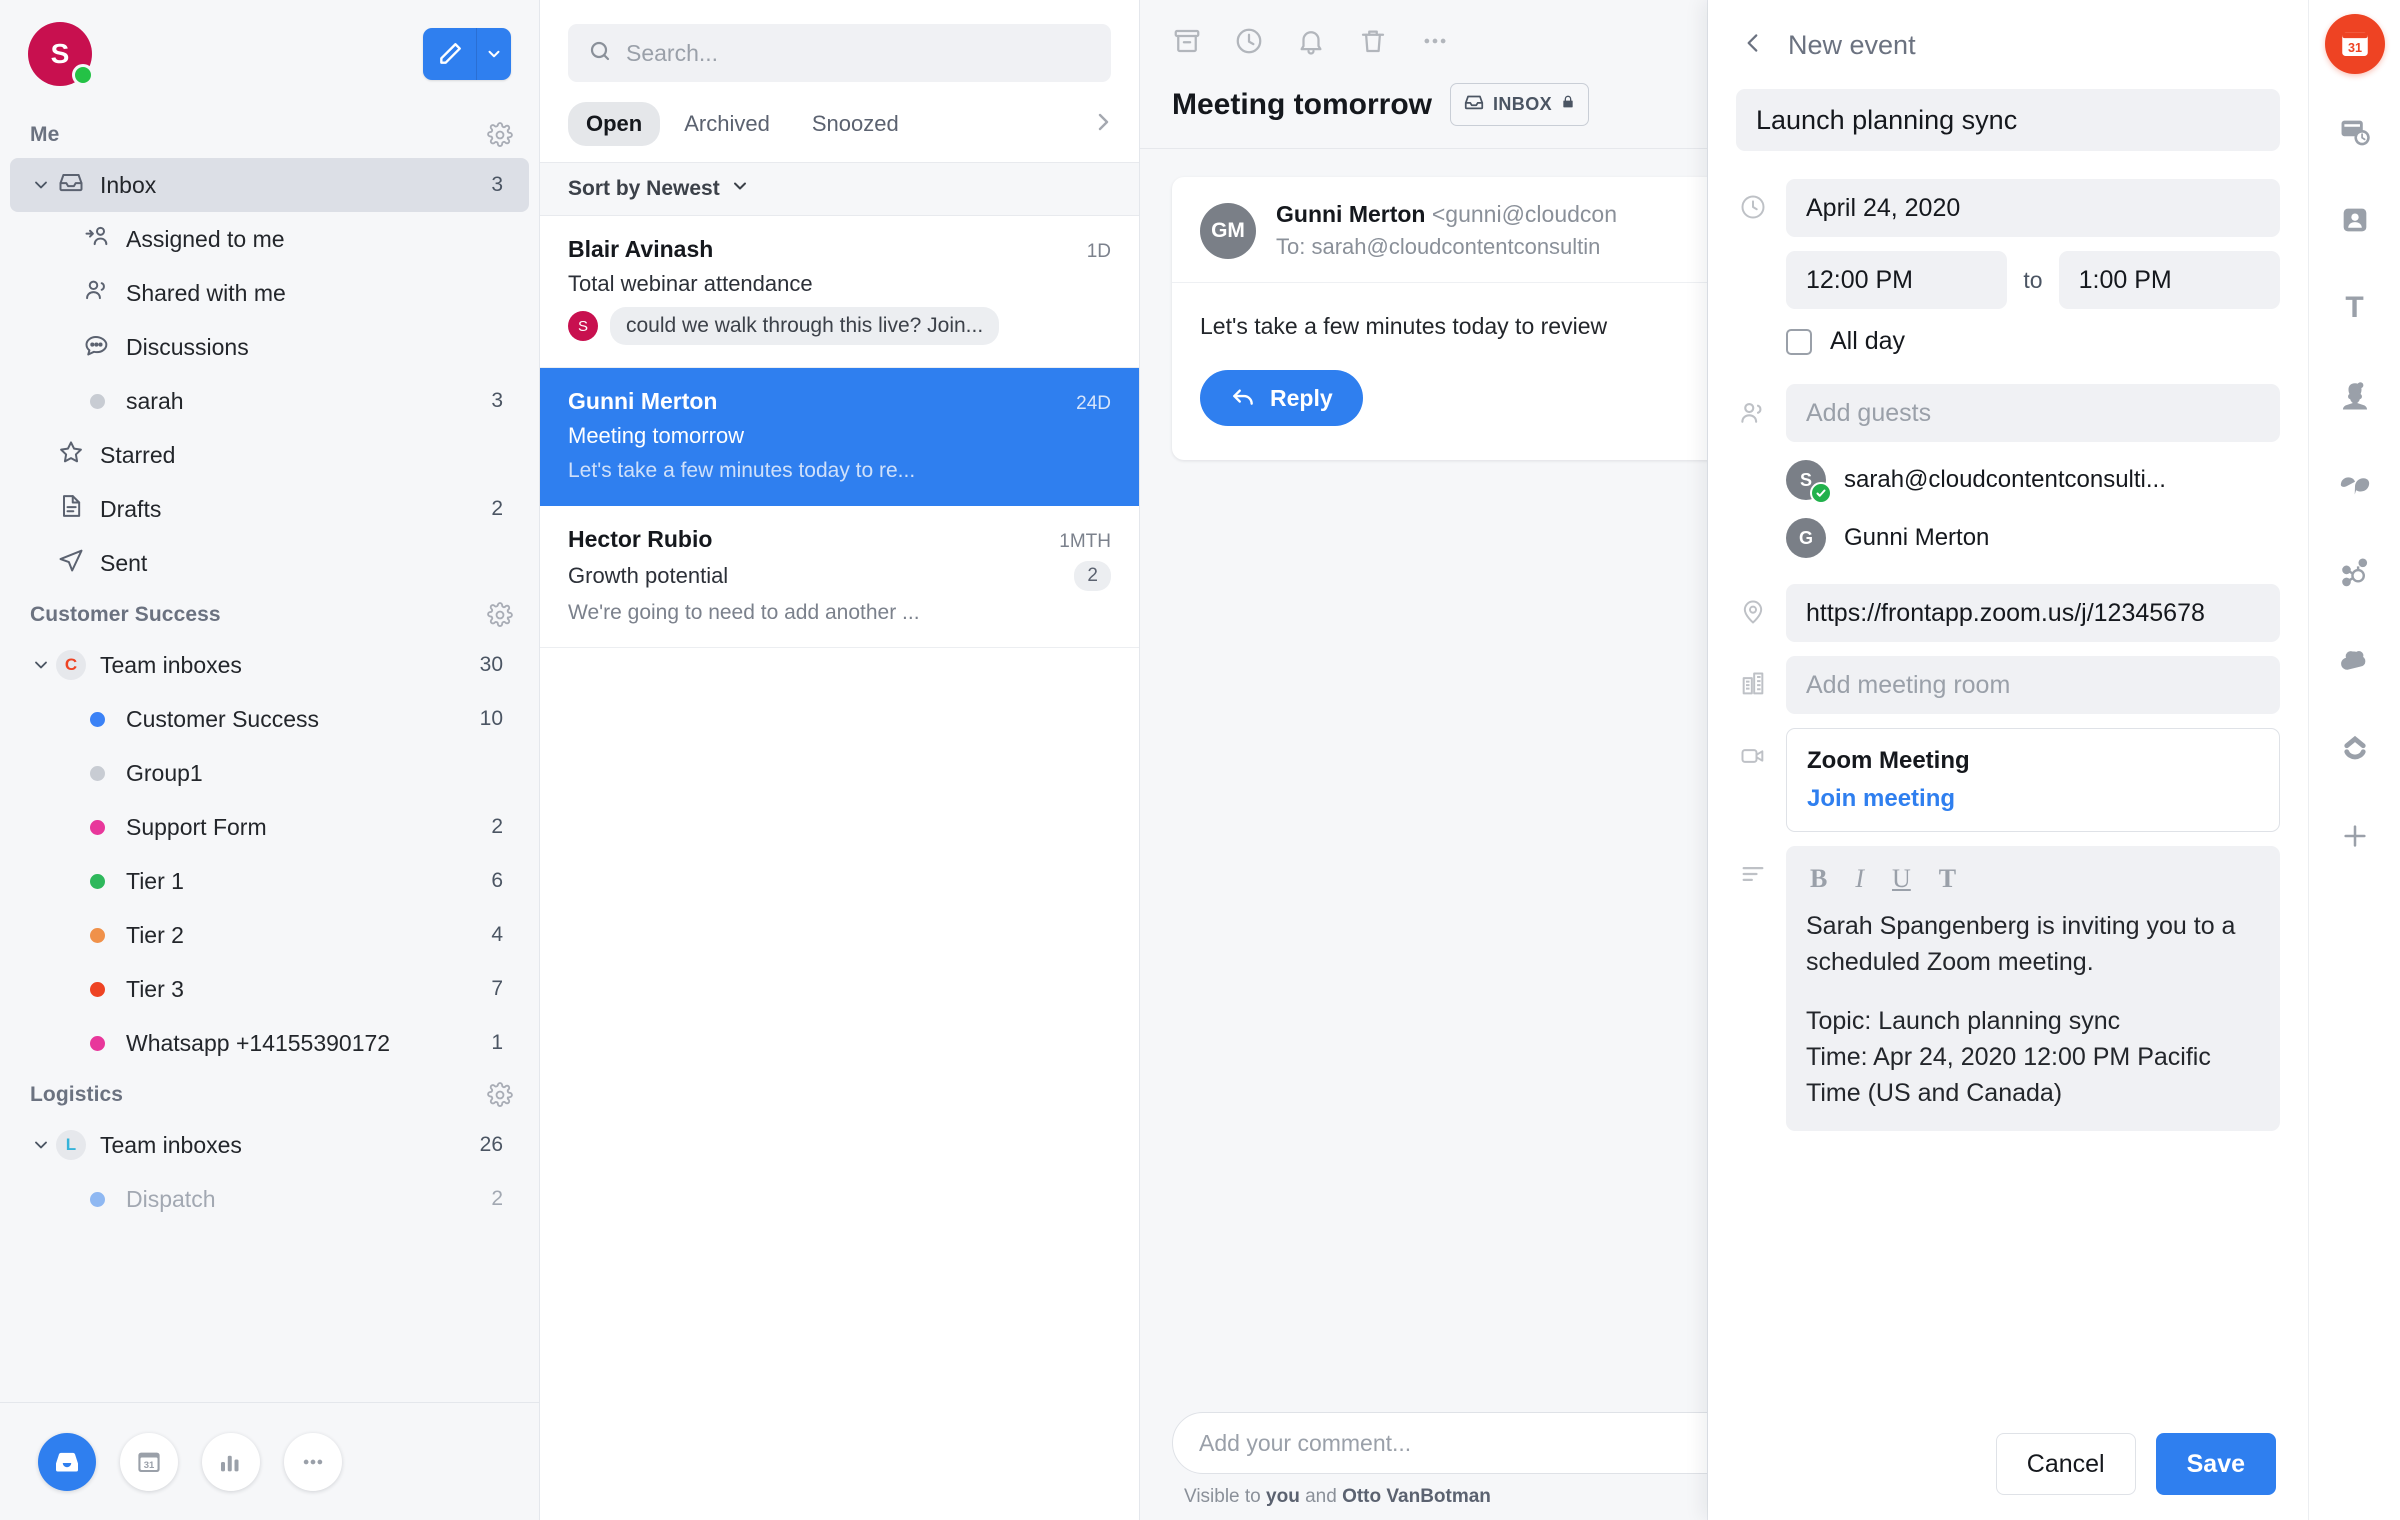 The height and width of the screenshot is (1520, 2400). What do you see at coordinates (2033, 685) in the screenshot?
I see `meeting-room-input: Add meeting room` at bounding box center [2033, 685].